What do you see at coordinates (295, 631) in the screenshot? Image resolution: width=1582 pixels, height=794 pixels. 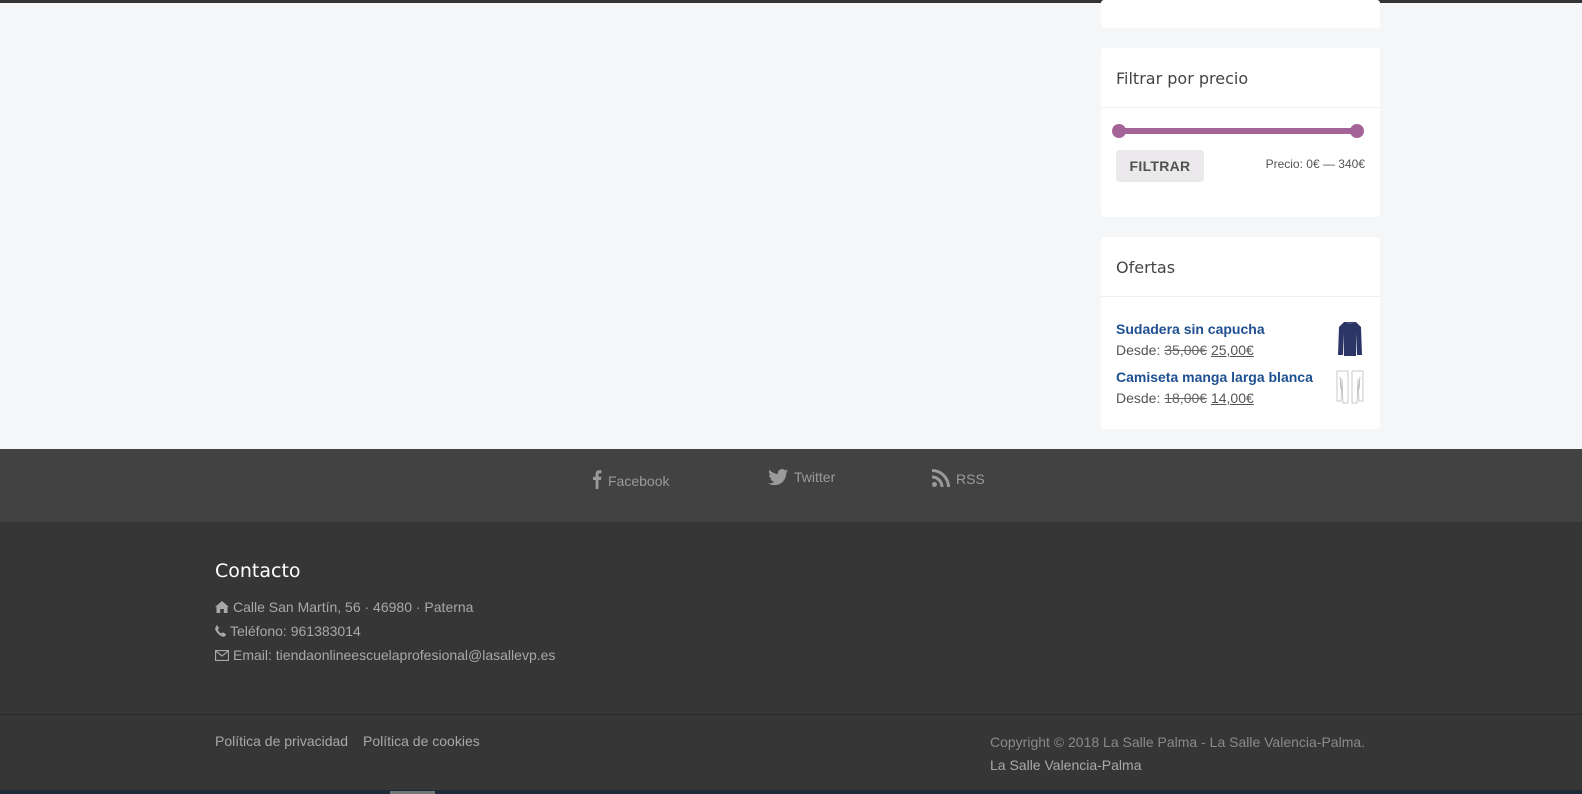 I see `phone-text: Teléfono: 961383014` at bounding box center [295, 631].